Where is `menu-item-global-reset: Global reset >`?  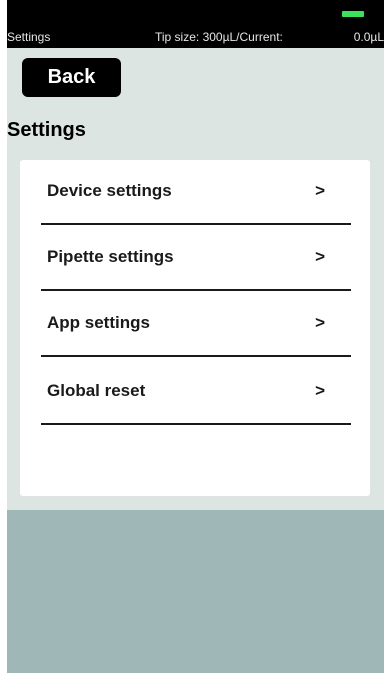 menu-item-global-reset: Global reset > is located at coordinates (196, 392).